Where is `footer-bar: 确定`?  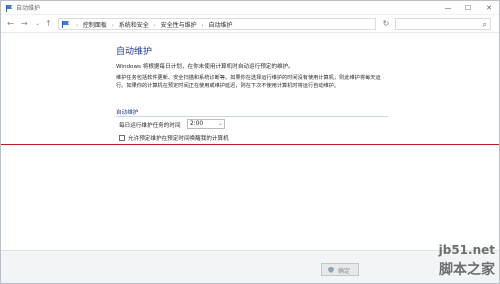 footer-bar: 确定 is located at coordinates (250, 266).